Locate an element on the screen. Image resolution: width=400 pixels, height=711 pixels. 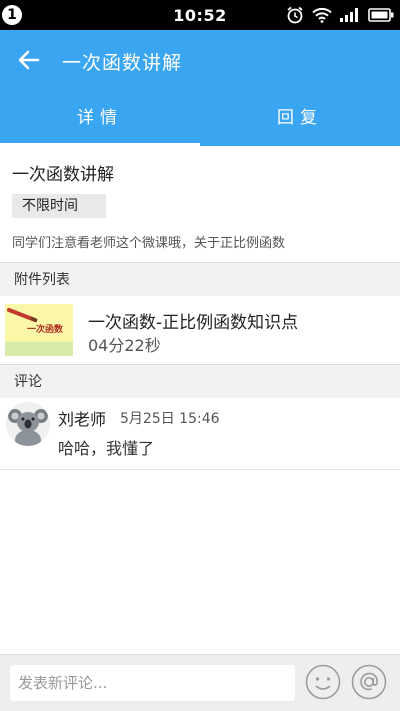
attachment-item: 一次函数 一次函数-正比例函数知识点 04分22秒 is located at coordinates (200, 331).